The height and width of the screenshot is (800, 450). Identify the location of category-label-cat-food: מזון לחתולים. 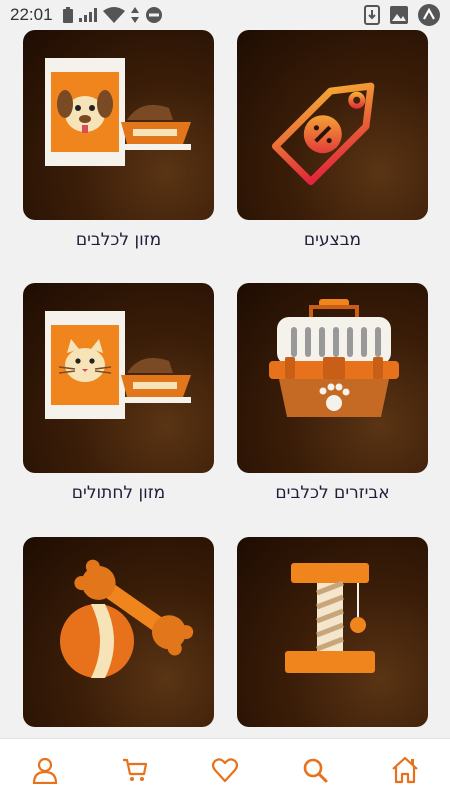
(118, 493).